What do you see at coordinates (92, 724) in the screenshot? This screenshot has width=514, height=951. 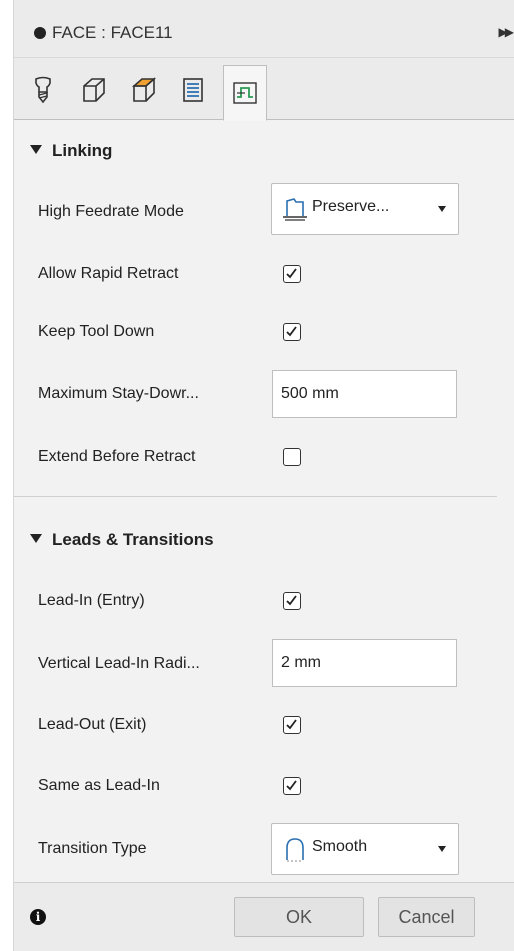 I see `lead-out-label: Lead-Out (Exit)` at bounding box center [92, 724].